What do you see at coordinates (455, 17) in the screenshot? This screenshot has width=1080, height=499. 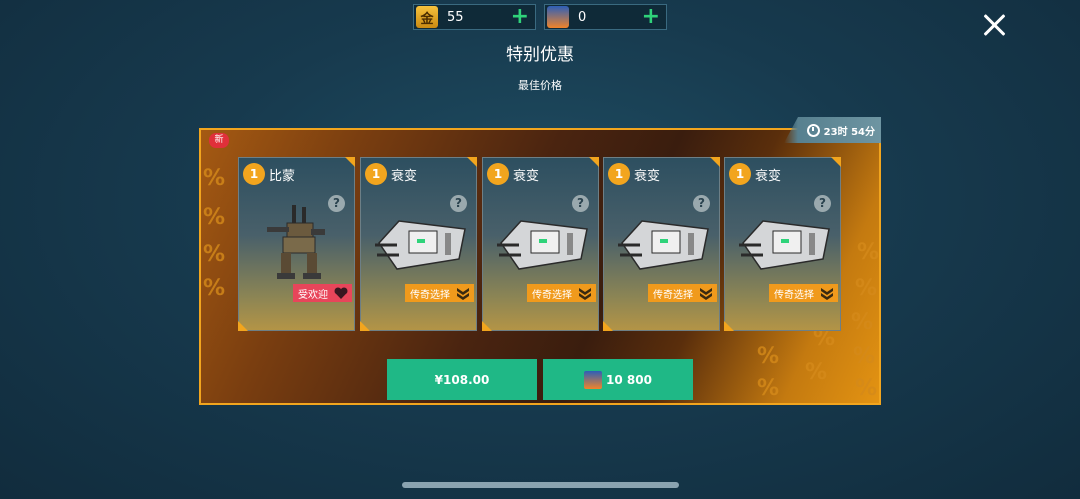 I see `gold-amount: 55` at bounding box center [455, 17].